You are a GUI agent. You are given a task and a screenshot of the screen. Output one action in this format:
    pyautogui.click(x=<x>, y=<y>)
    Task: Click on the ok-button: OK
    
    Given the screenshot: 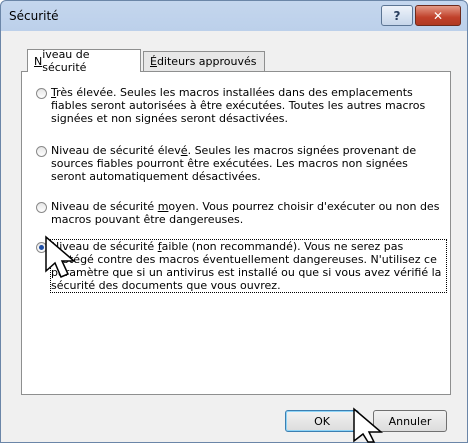 What is the action you would take?
    pyautogui.click(x=322, y=421)
    